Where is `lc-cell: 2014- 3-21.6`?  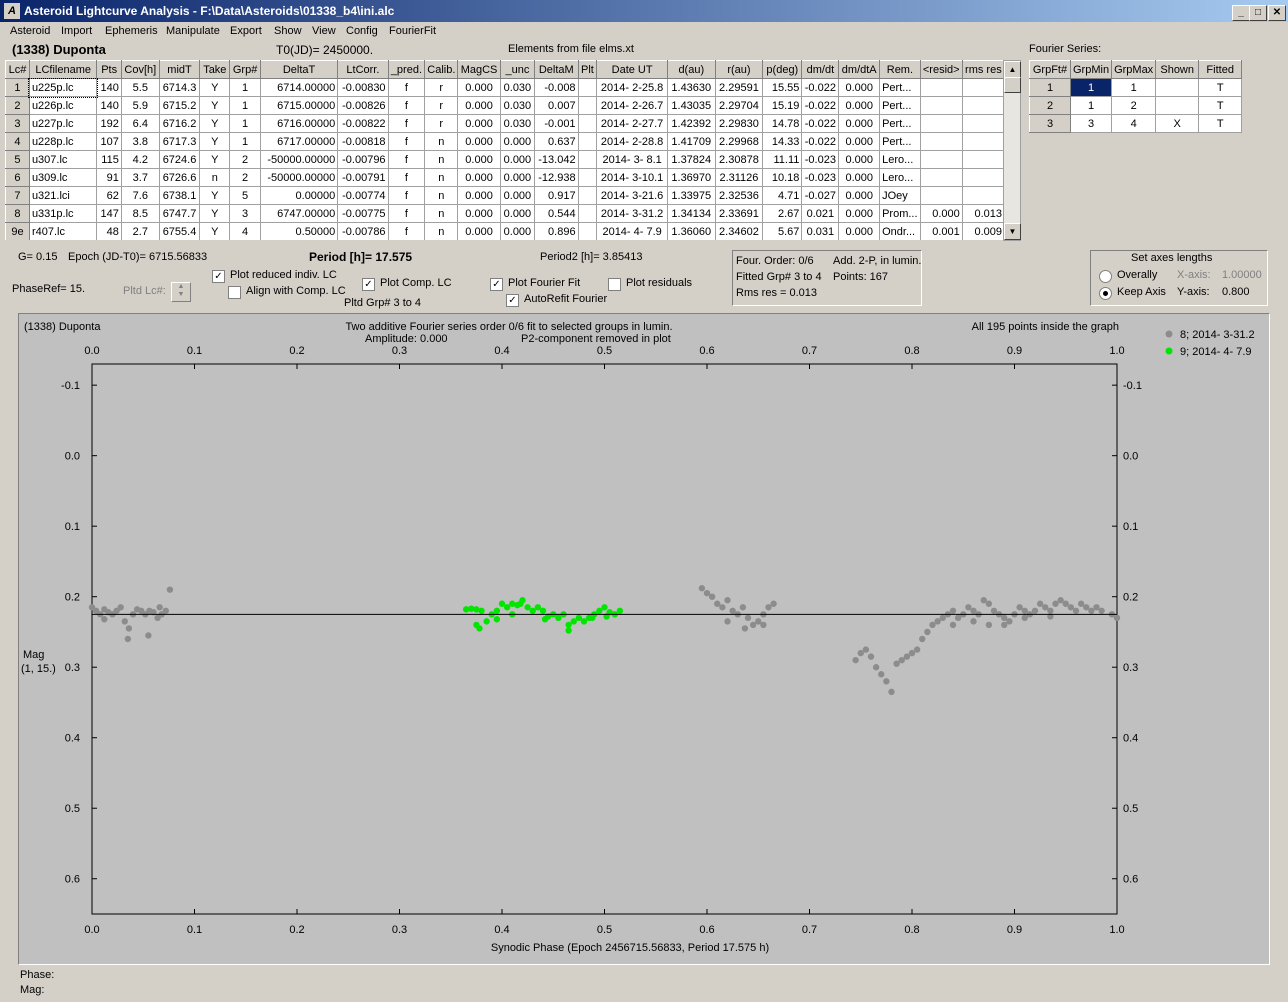
lc-cell: 2014- 3-21.6 is located at coordinates (632, 195).